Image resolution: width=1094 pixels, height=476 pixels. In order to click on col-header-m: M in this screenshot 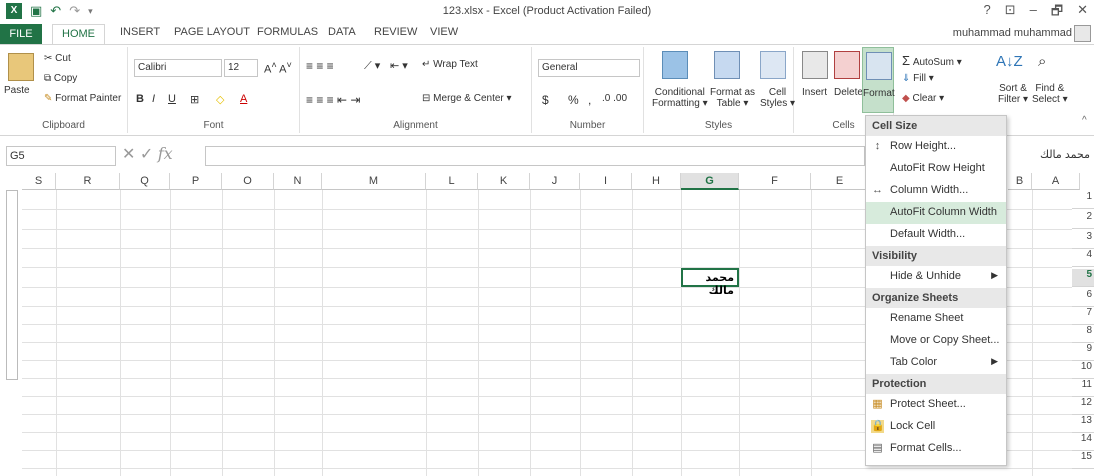, I will do `click(374, 181)`.